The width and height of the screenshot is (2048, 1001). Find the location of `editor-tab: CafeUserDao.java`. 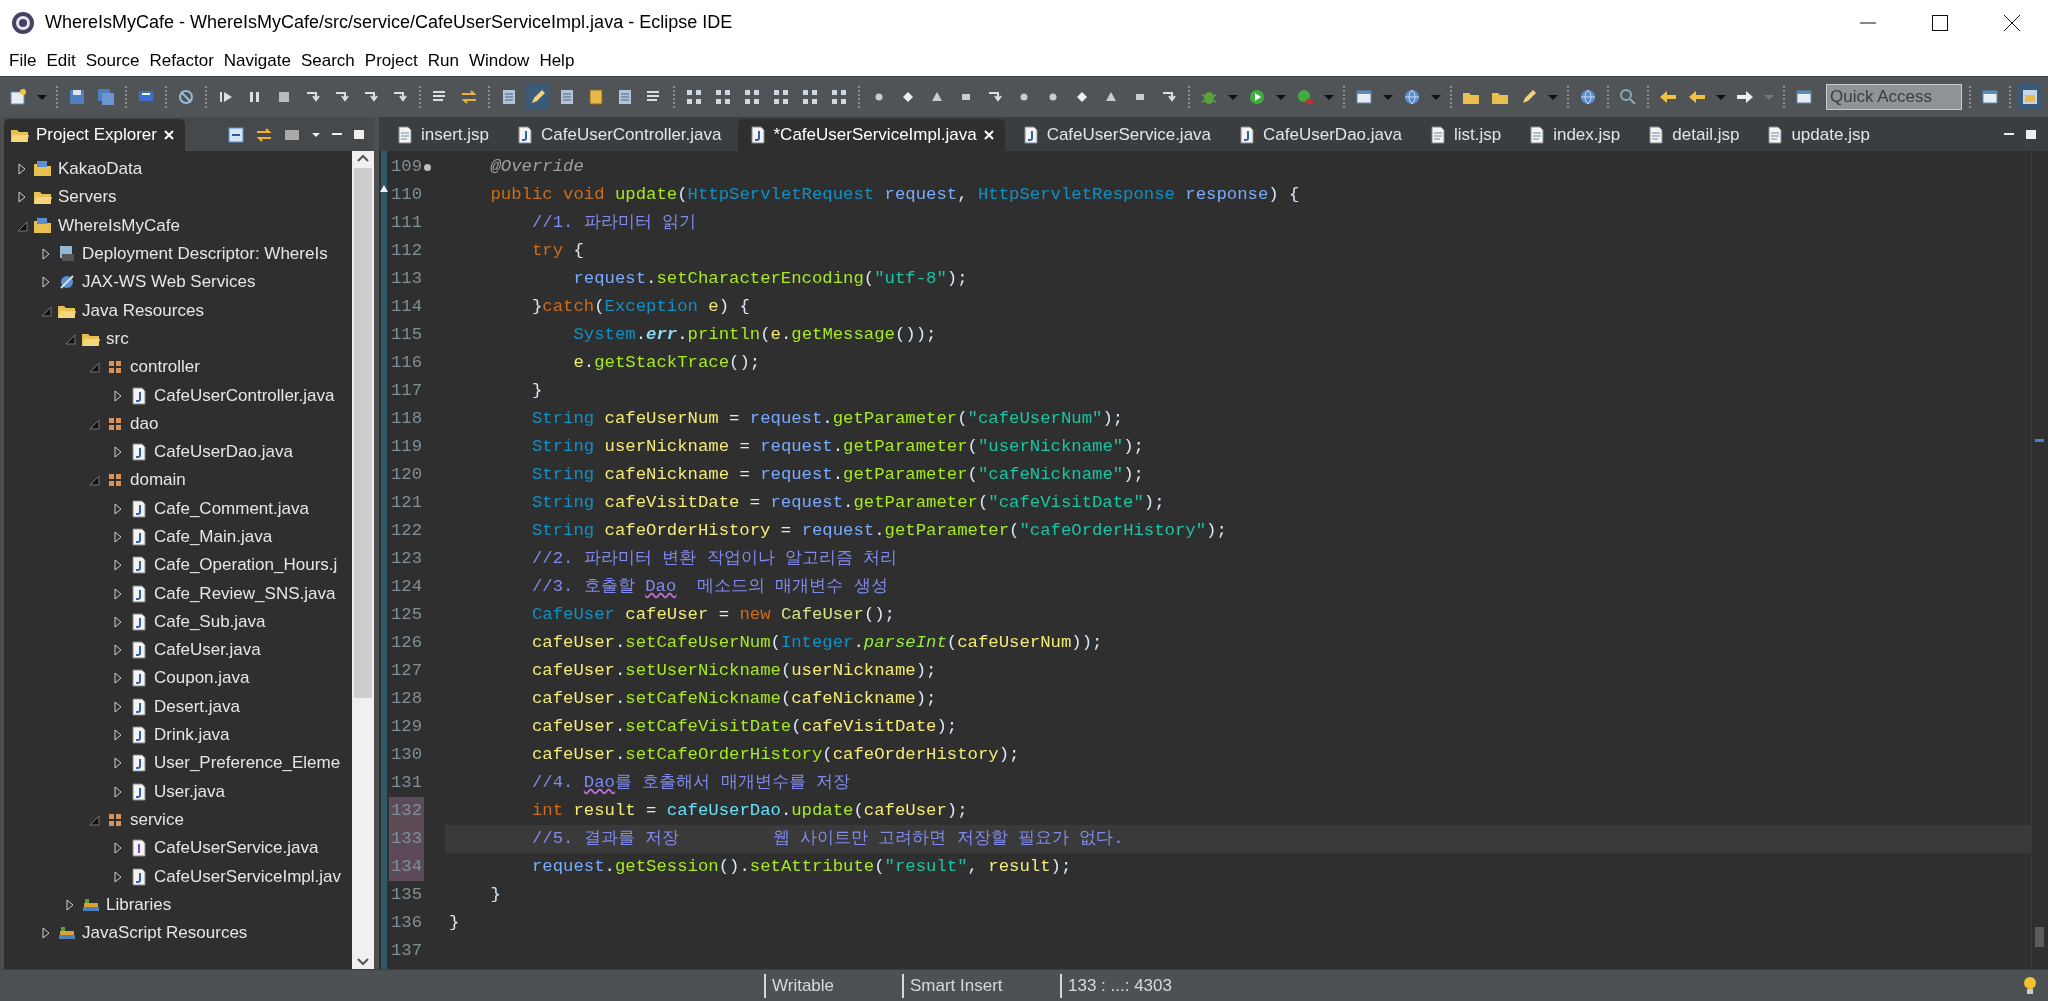

editor-tab: CafeUserDao.java is located at coordinates (1319, 135).